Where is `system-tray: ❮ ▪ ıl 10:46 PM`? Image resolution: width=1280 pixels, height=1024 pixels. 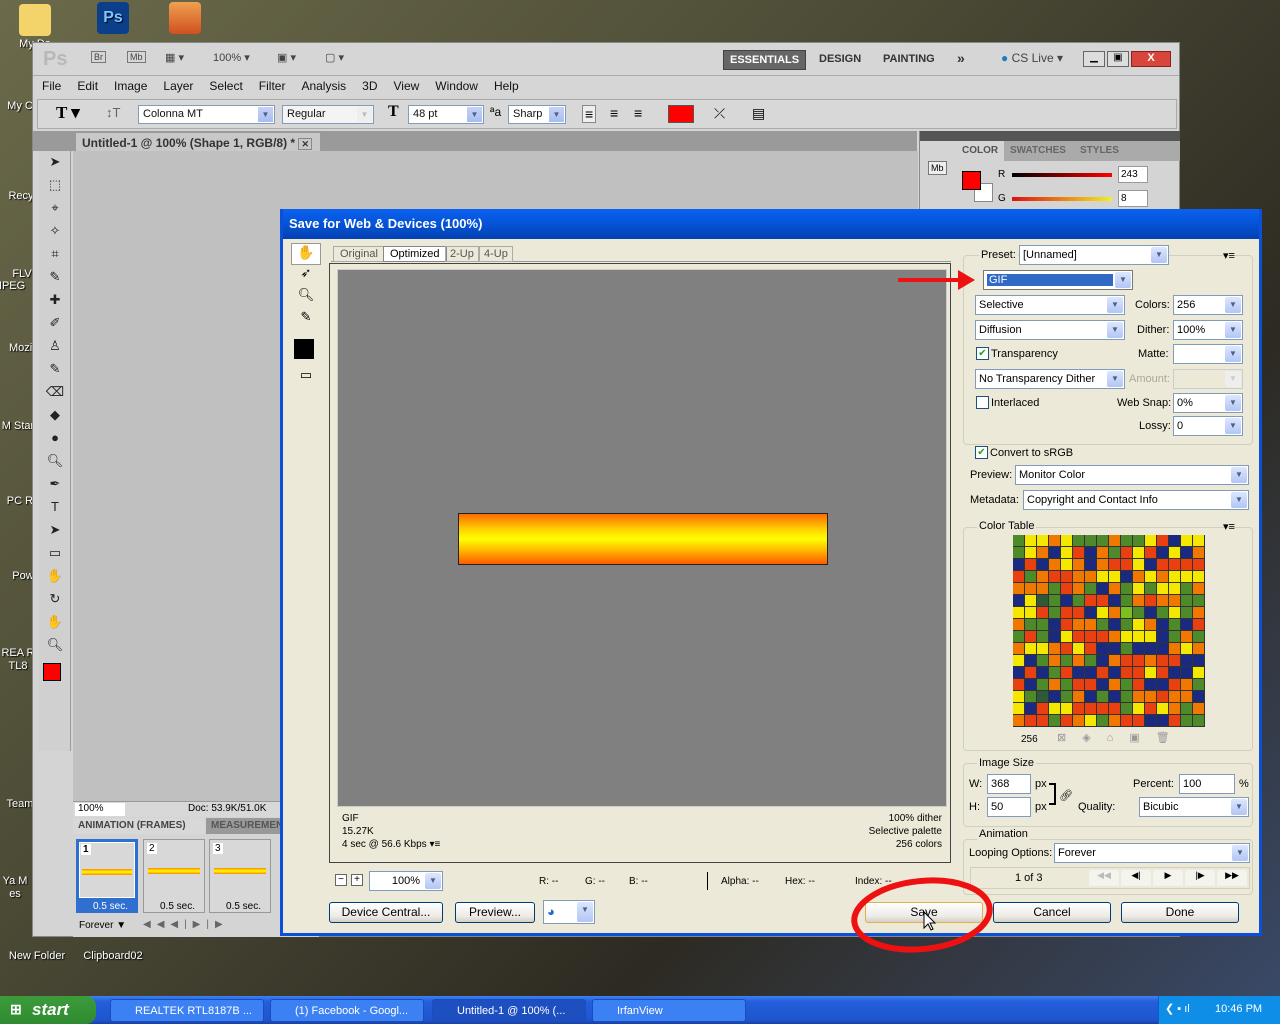 system-tray: ❮ ▪ ıl 10:46 PM is located at coordinates (1219, 1010).